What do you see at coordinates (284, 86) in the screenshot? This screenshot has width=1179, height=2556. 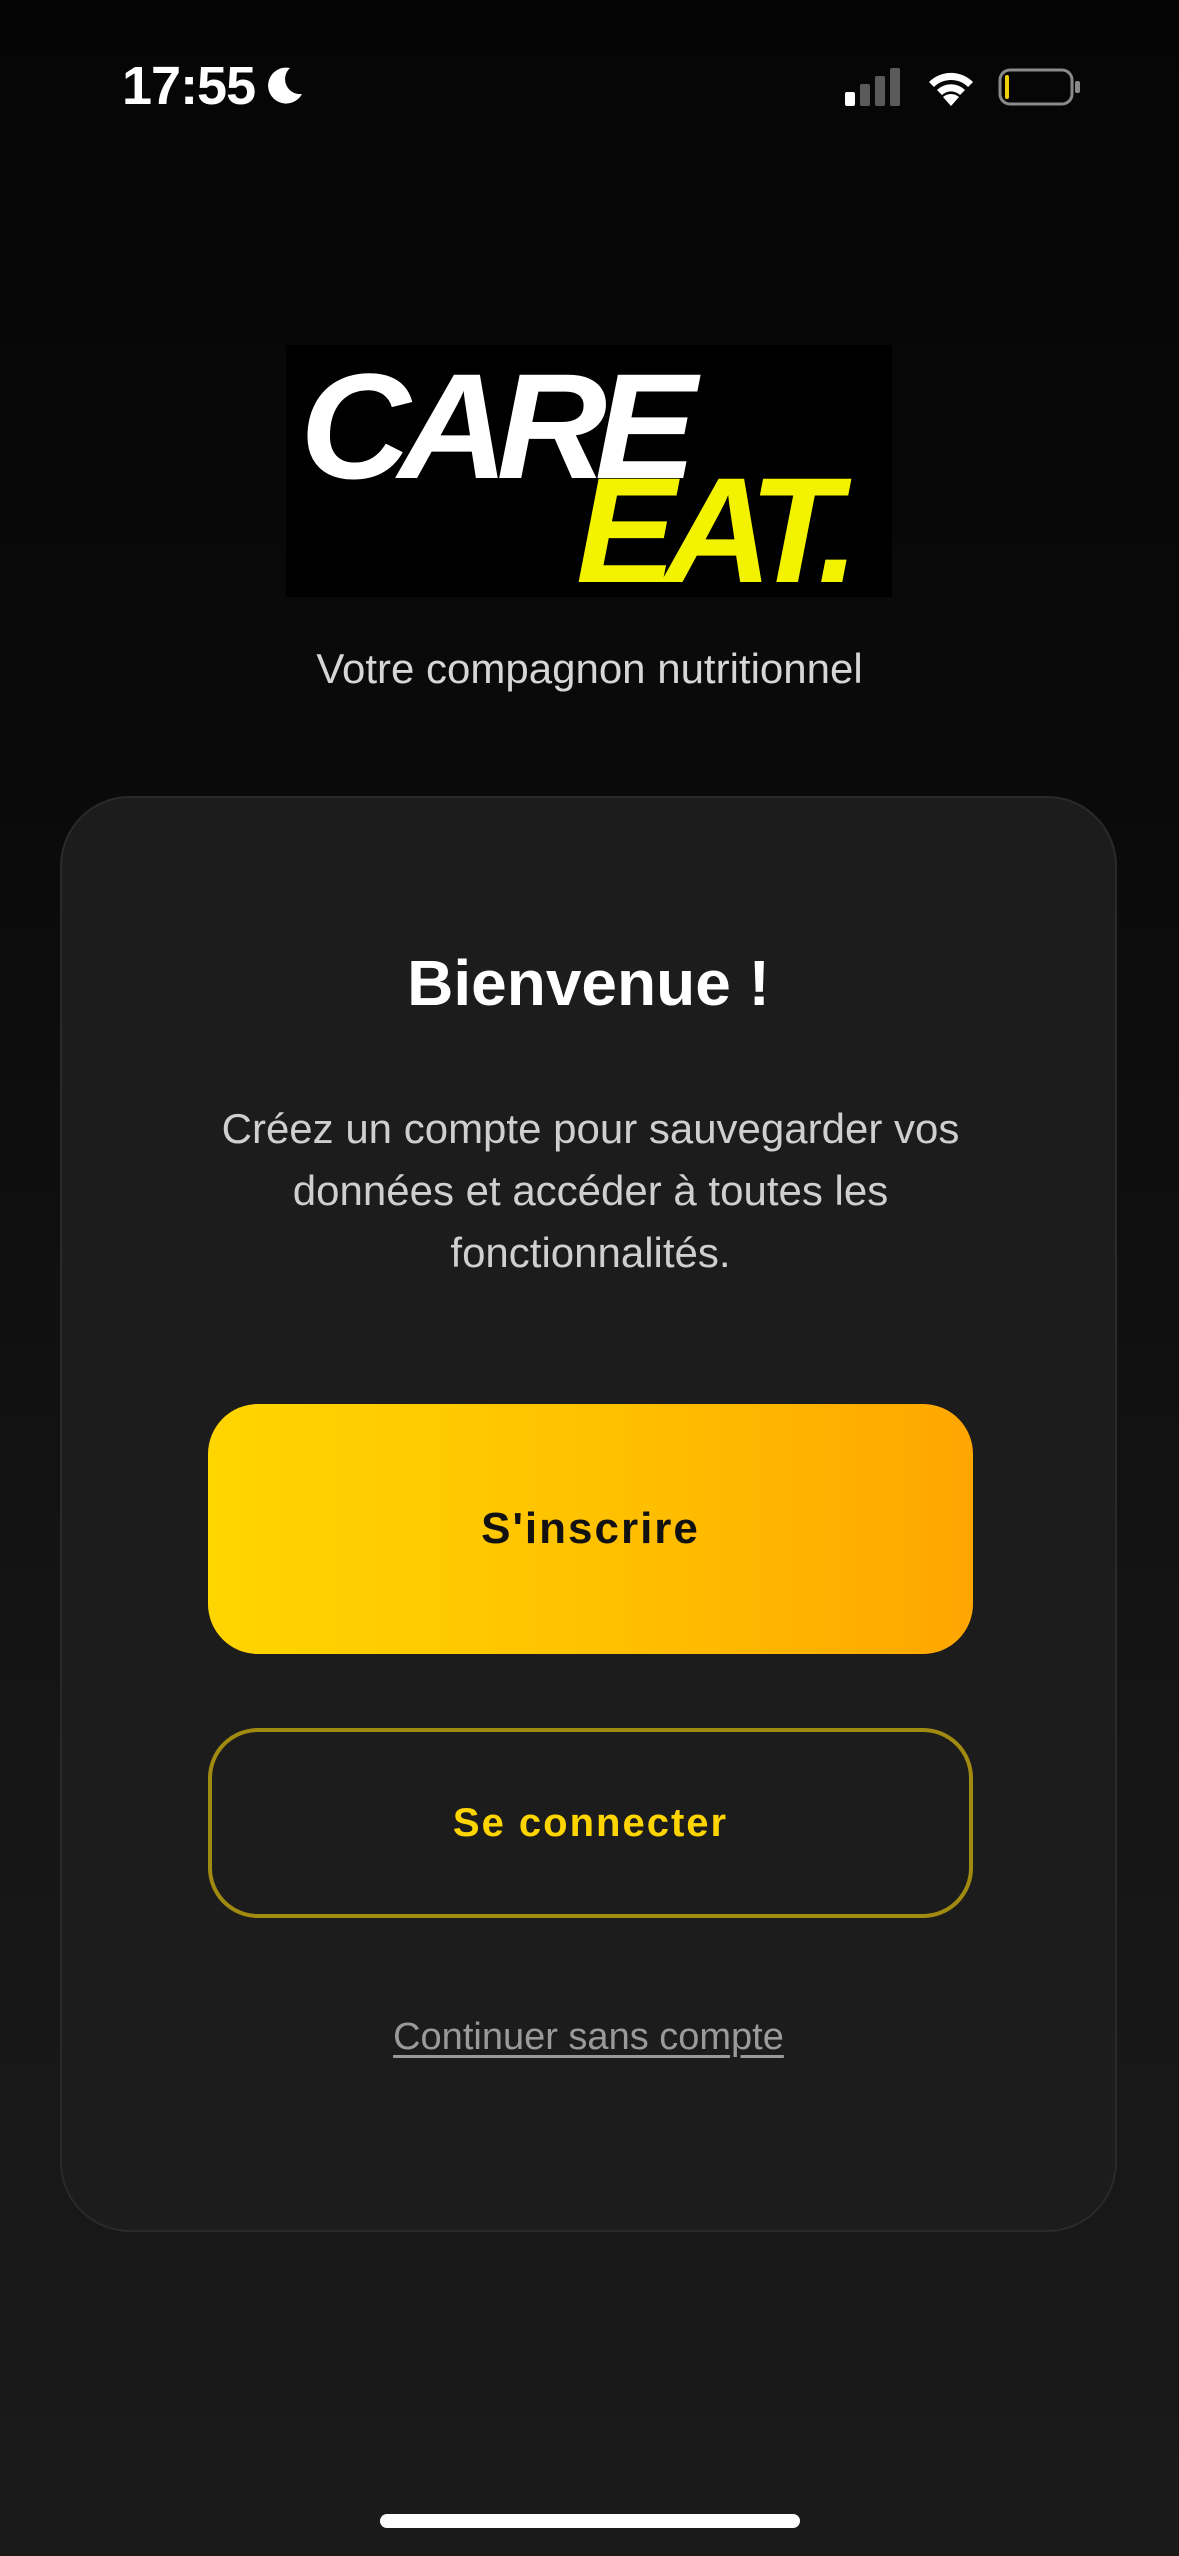 I see `moon-icon` at bounding box center [284, 86].